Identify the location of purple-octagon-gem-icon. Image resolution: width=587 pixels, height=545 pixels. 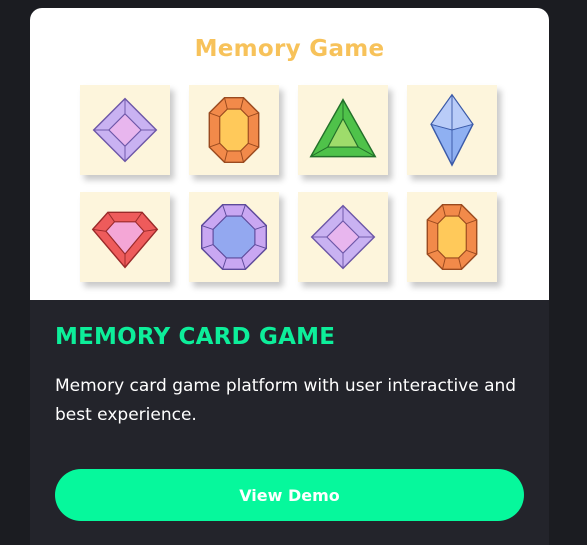
(234, 237).